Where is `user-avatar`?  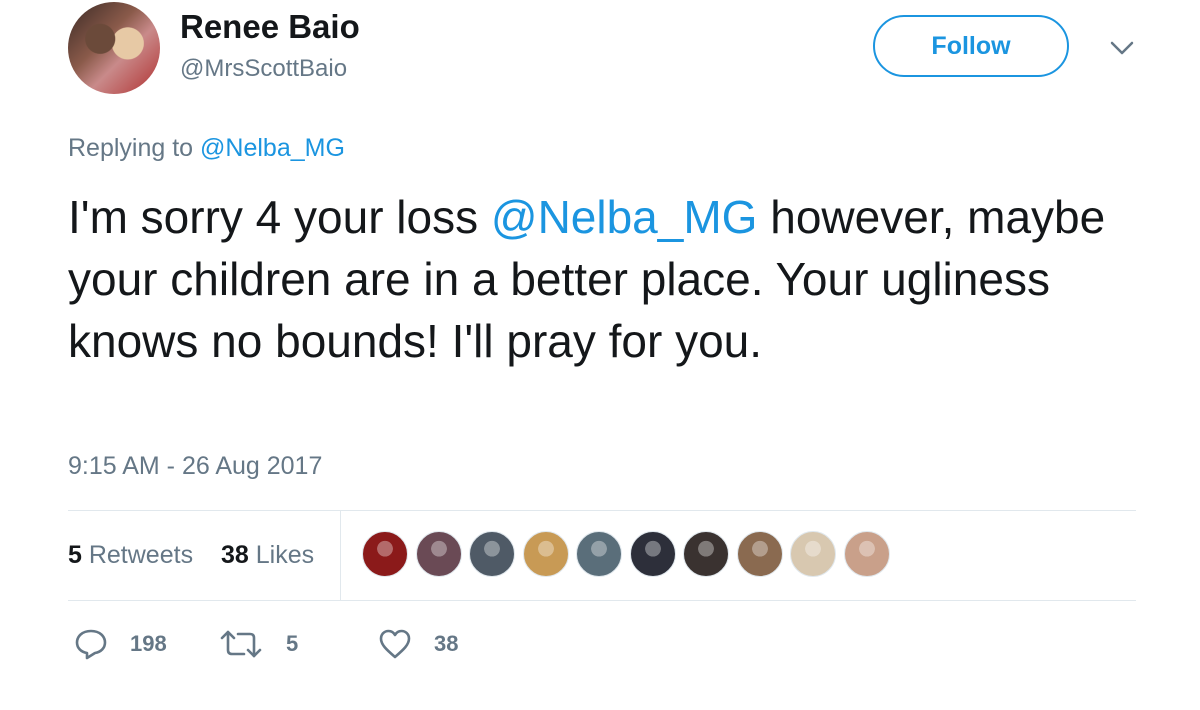 user-avatar is located at coordinates (114, 48).